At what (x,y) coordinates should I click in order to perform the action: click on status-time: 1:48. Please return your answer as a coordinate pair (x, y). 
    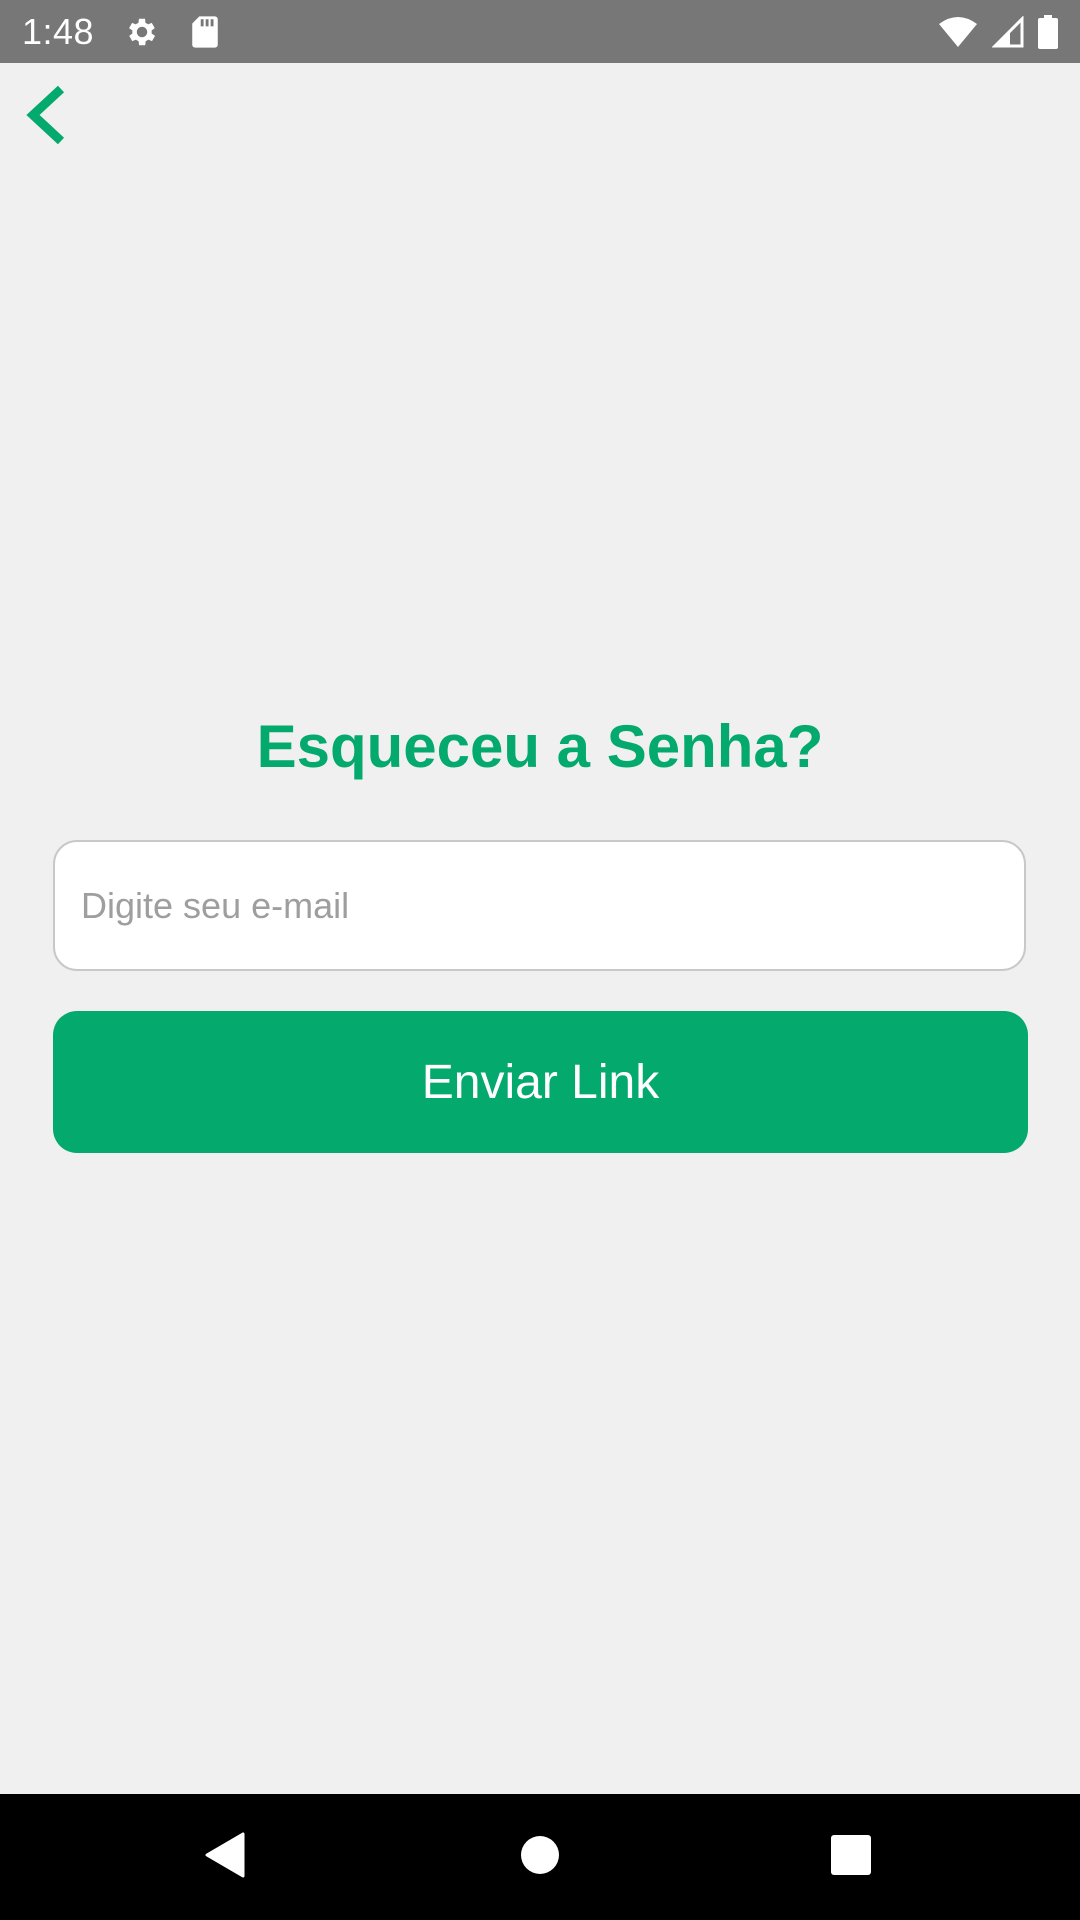
    Looking at the image, I should click on (58, 31).